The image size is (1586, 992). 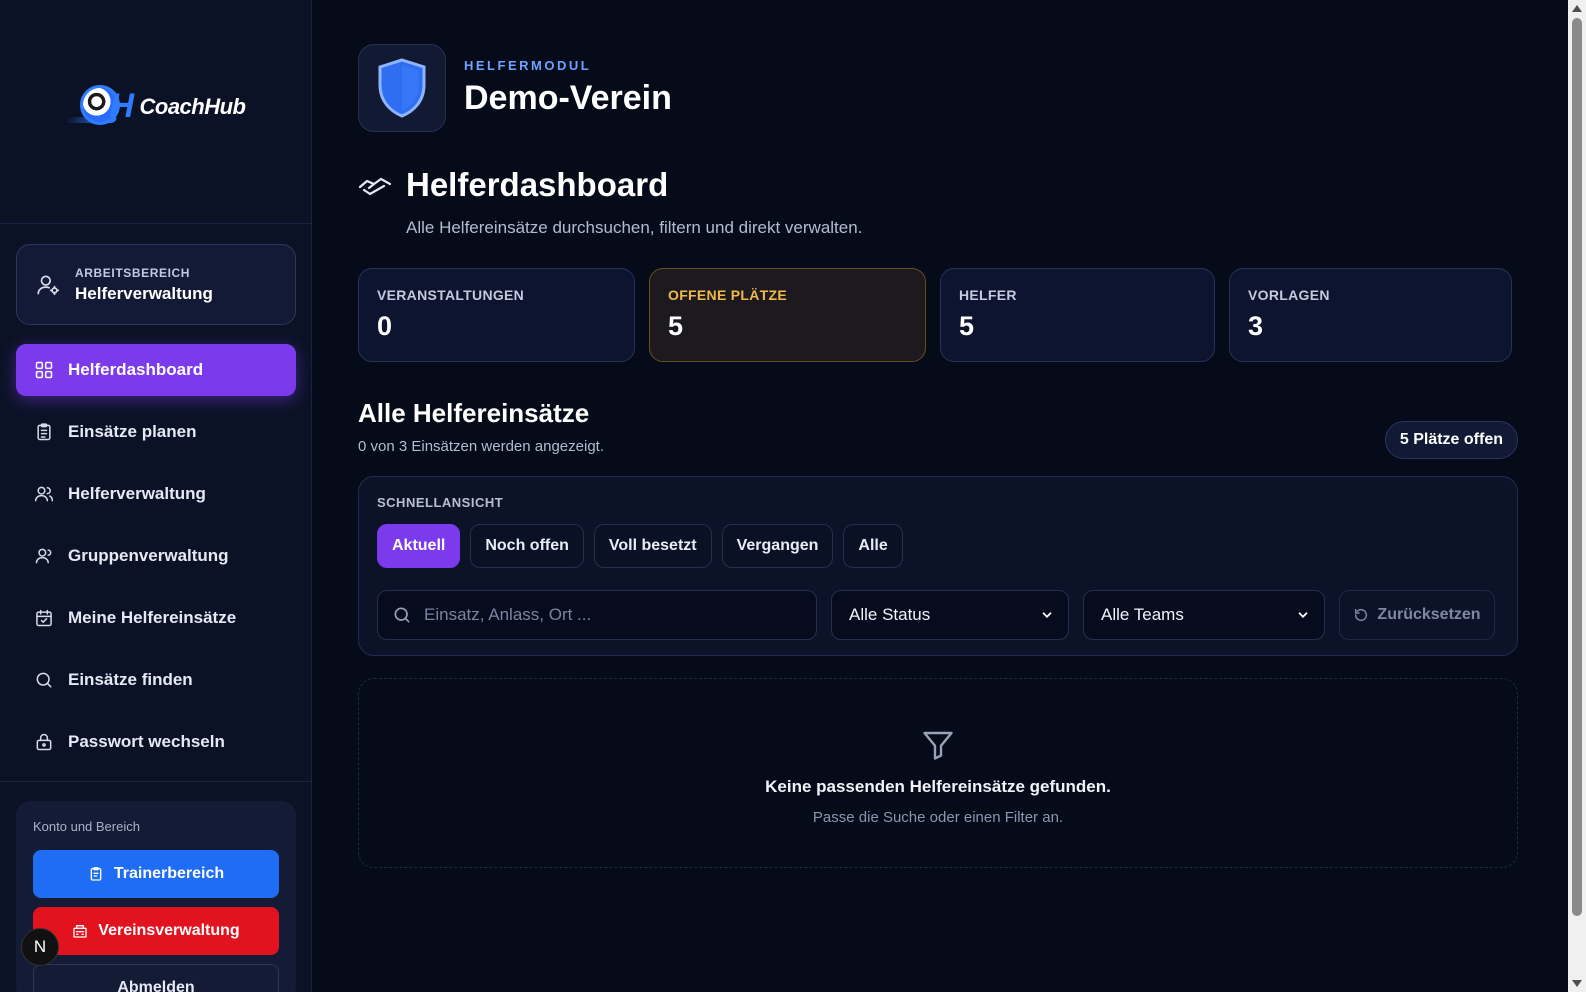 What do you see at coordinates (1577, 8) in the screenshot?
I see `scroll-up-arrow` at bounding box center [1577, 8].